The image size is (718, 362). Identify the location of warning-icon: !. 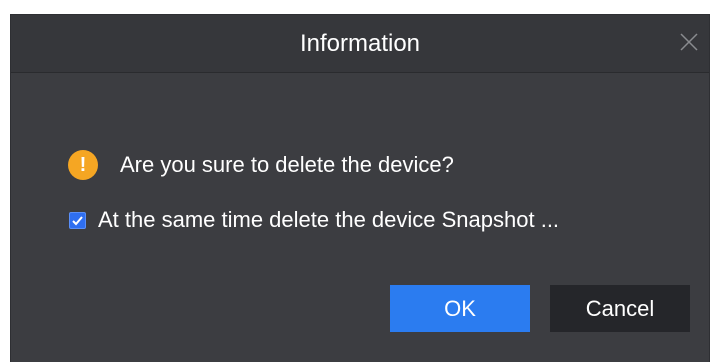
(83, 165).